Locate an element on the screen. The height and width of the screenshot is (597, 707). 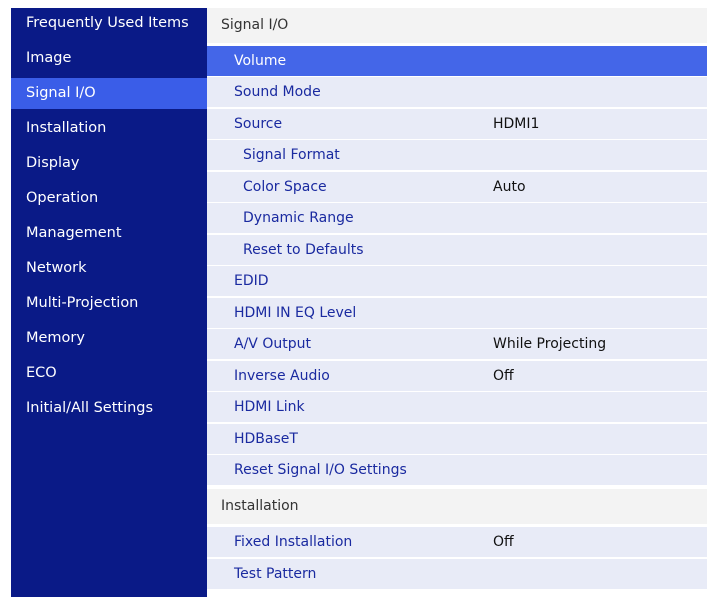
menu-row-signal-format: Signal Format is located at coordinates (457, 155).